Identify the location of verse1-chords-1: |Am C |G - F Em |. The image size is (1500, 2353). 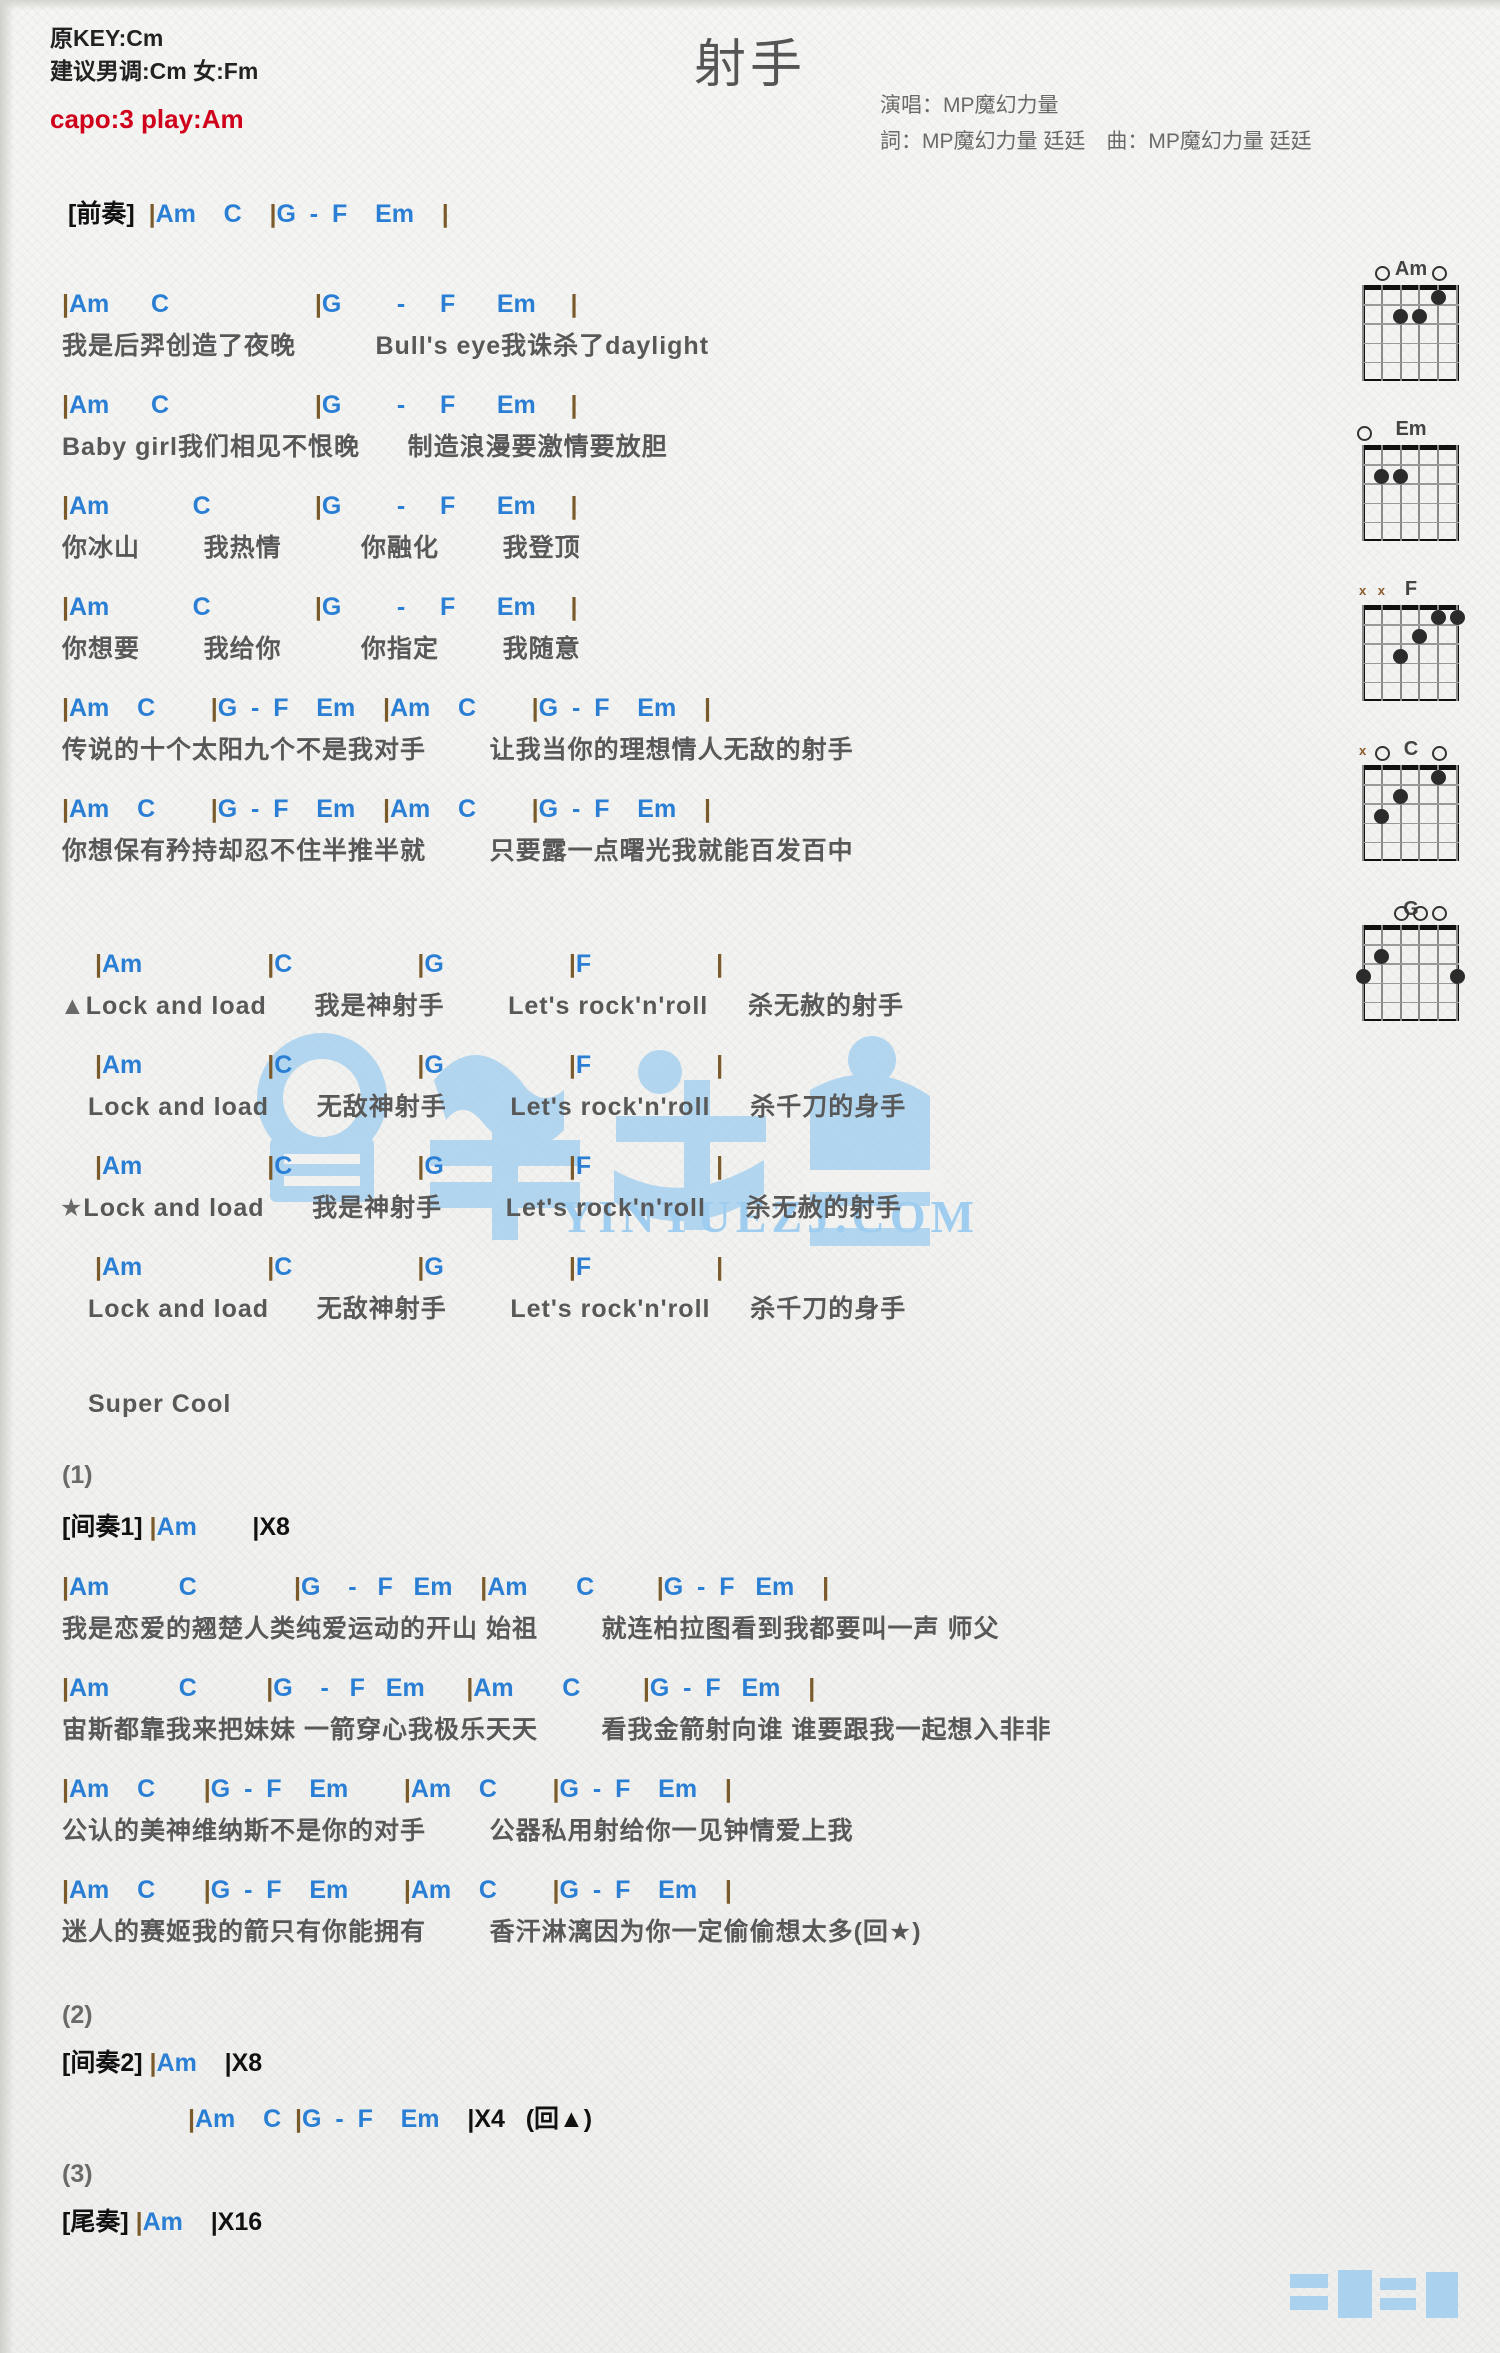
(320, 405).